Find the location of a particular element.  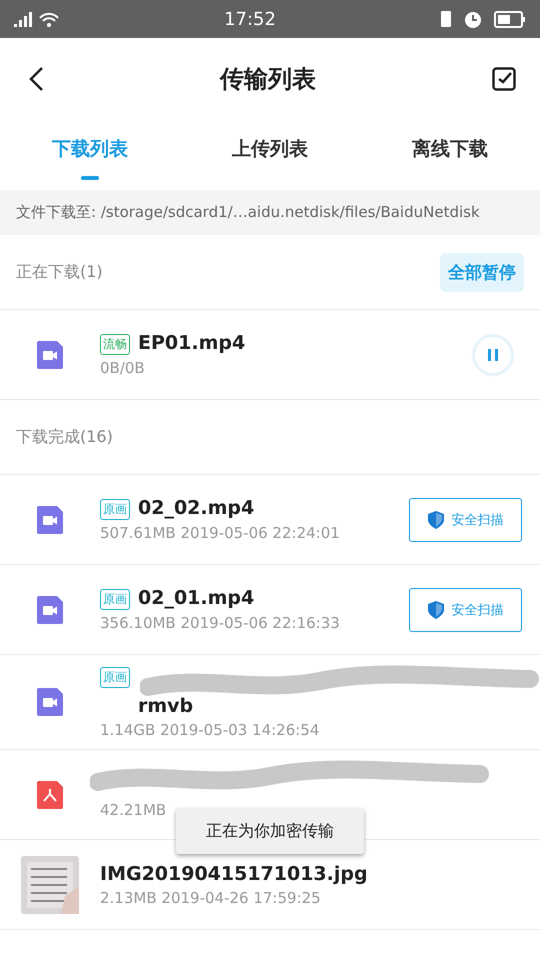

checkbox-select-icon is located at coordinates (504, 79).